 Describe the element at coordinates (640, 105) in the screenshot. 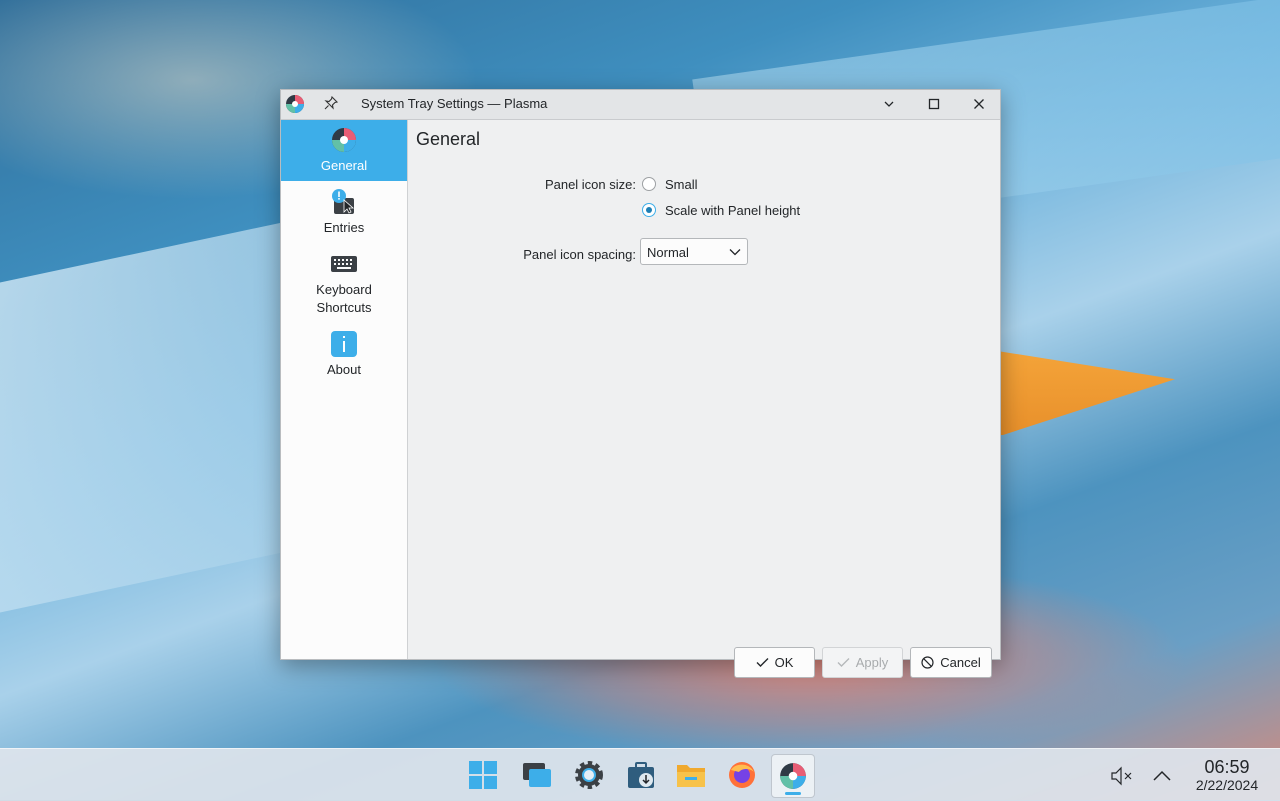

I see `title-bar: System Tray Settings — Plasma` at that location.